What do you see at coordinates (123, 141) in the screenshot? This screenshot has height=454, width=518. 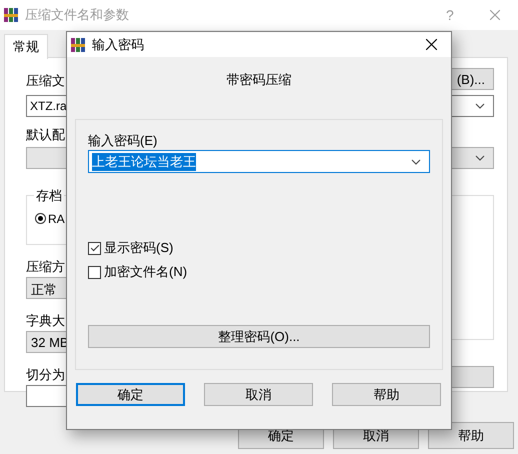 I see `field-label: 输入密码(E)` at bounding box center [123, 141].